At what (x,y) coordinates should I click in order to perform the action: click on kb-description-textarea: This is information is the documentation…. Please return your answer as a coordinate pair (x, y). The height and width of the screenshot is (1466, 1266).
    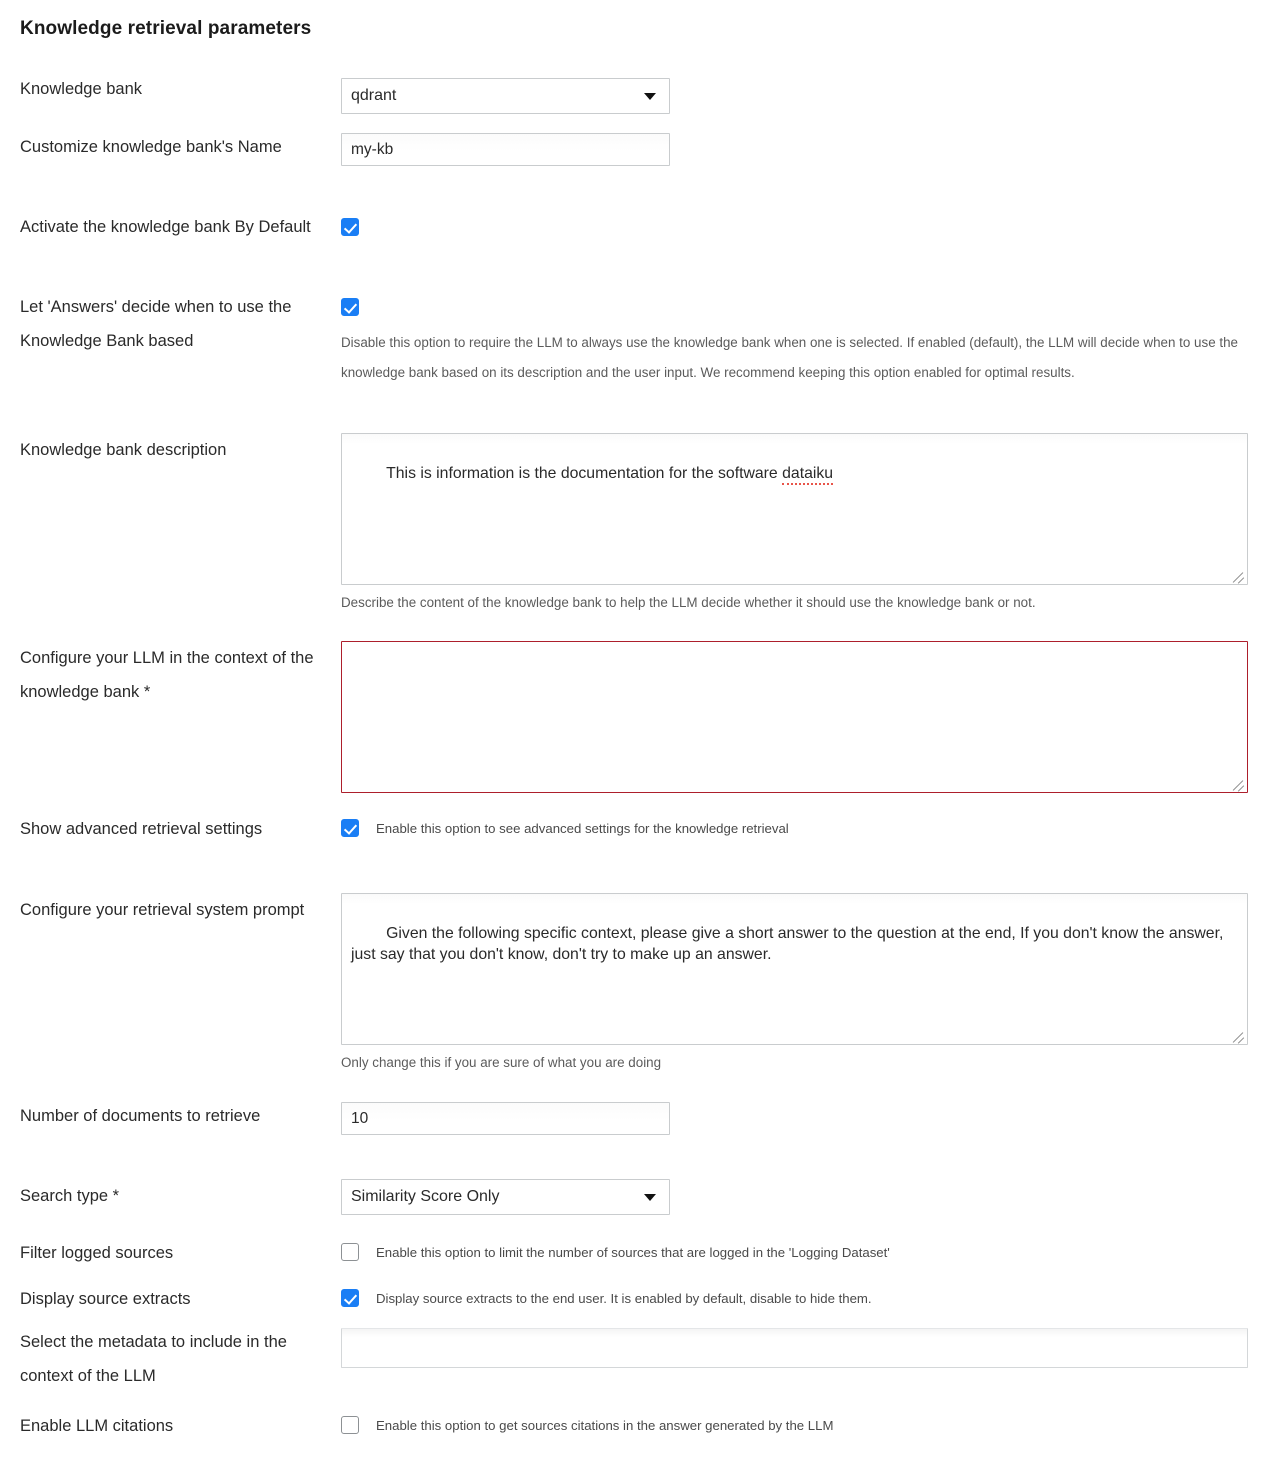
    Looking at the image, I should click on (794, 509).